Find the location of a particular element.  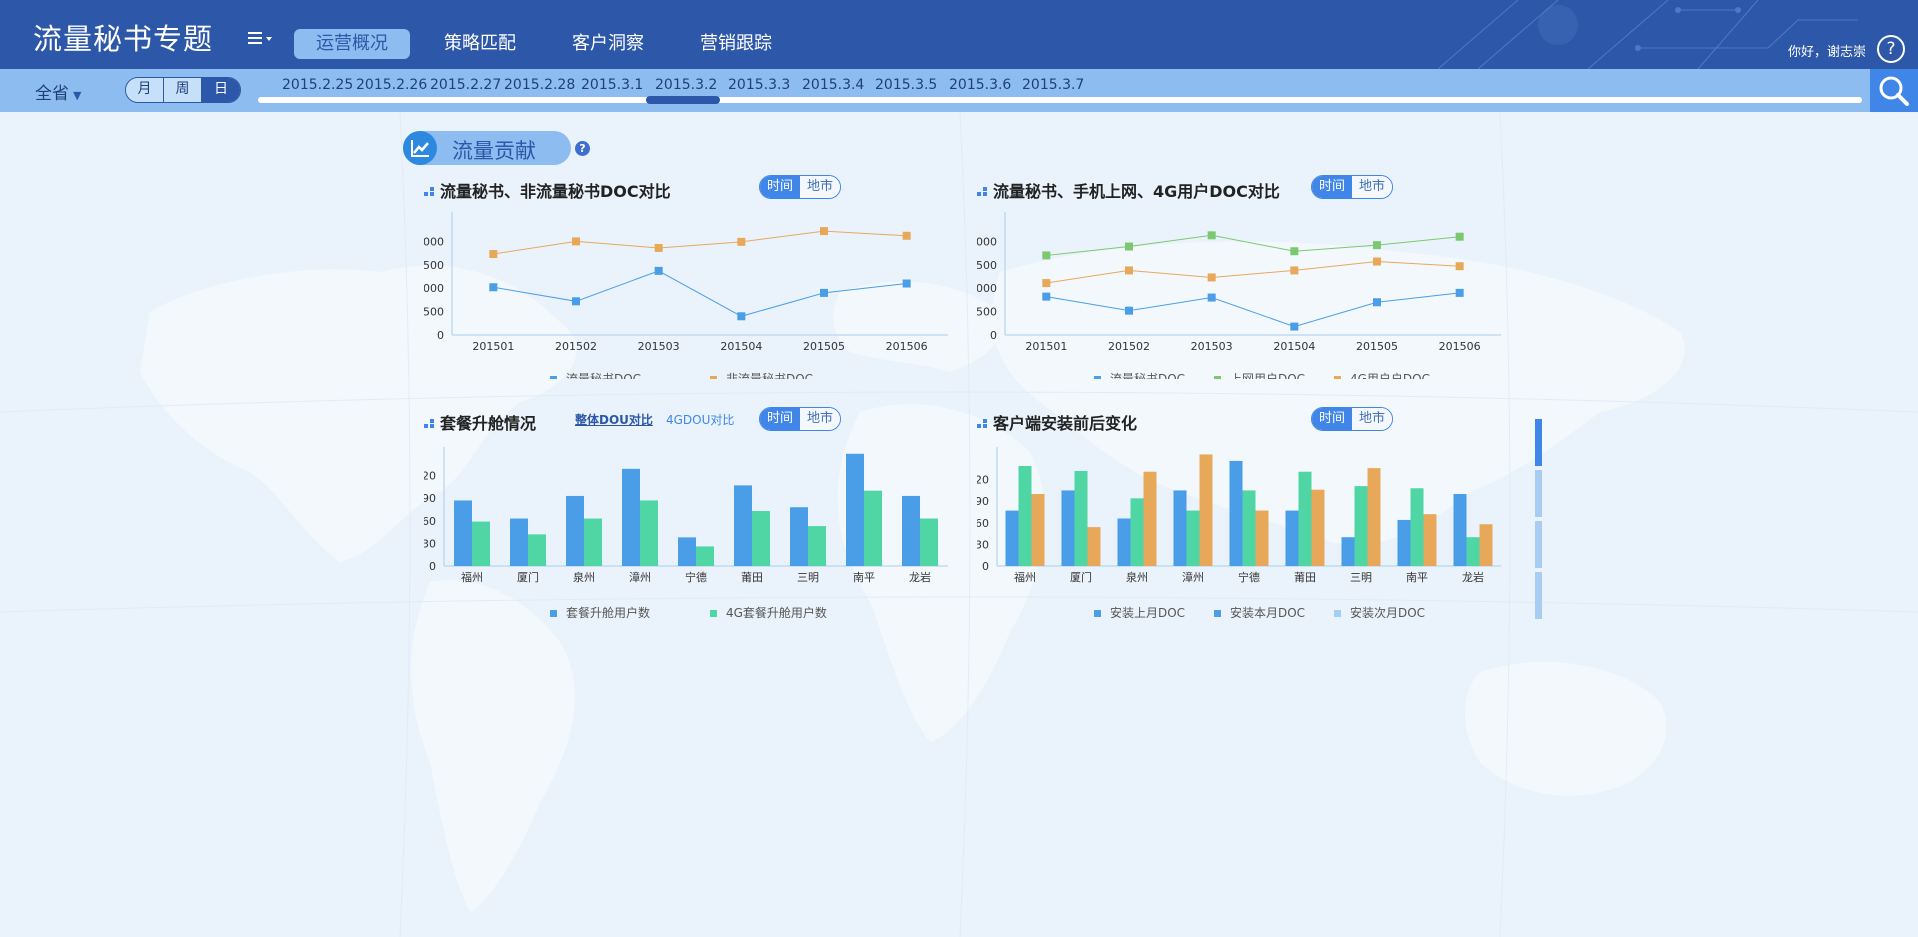

timeline-date: 2015.3.3 is located at coordinates (759, 85).